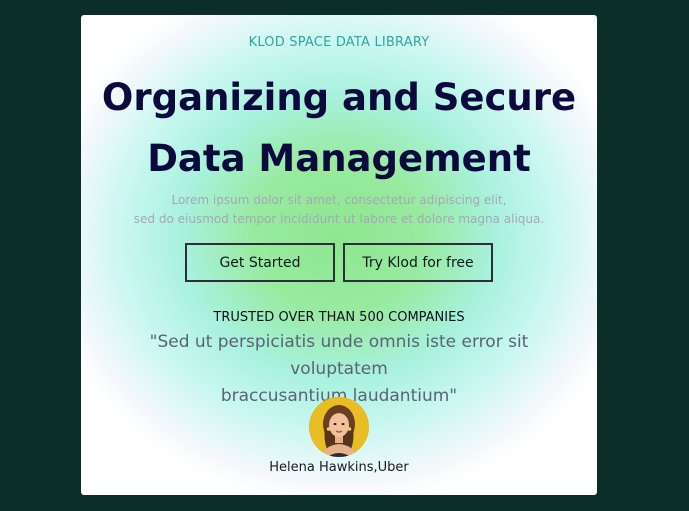 The width and height of the screenshot is (689, 511). Describe the element at coordinates (321, 467) in the screenshot. I see `author-name: Helena Hawkins` at that location.